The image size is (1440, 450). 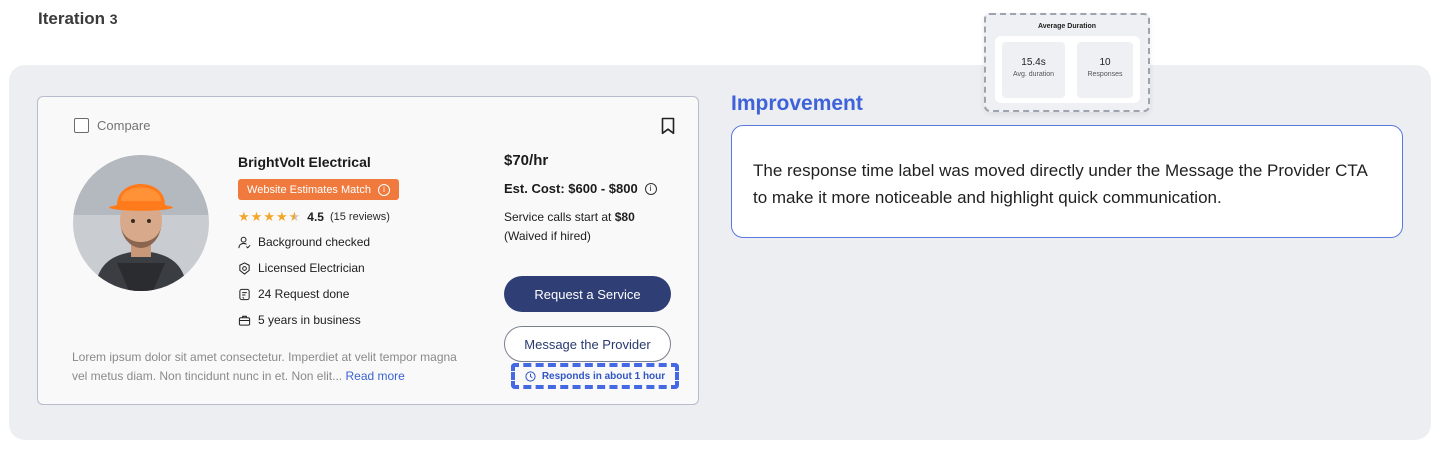 I want to click on request-service-button: Request a Service, so click(x=587, y=294).